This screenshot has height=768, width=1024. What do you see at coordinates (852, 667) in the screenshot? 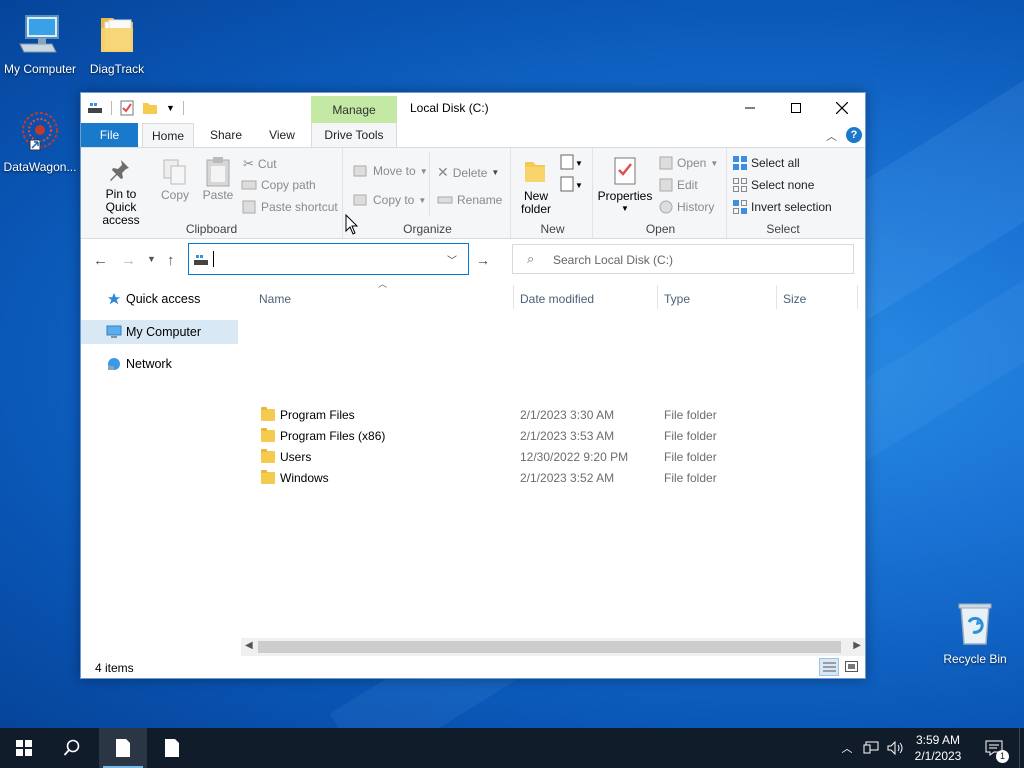
I see `large-icons-view-button` at bounding box center [852, 667].